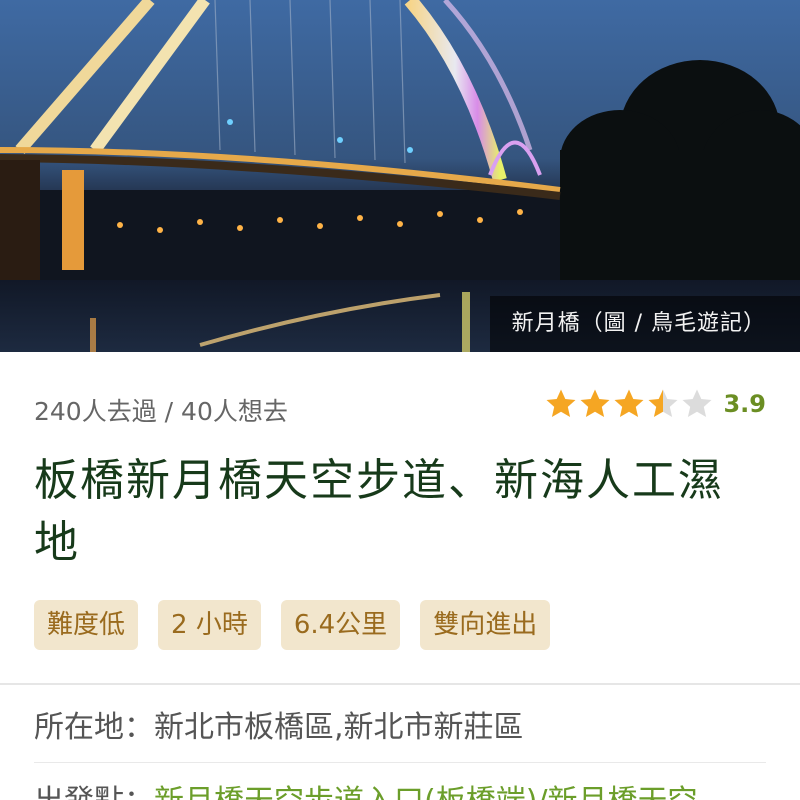  Describe the element at coordinates (379, 511) in the screenshot. I see `trail-title: 板橋新月橋天空步道、新海人工濕地` at that location.